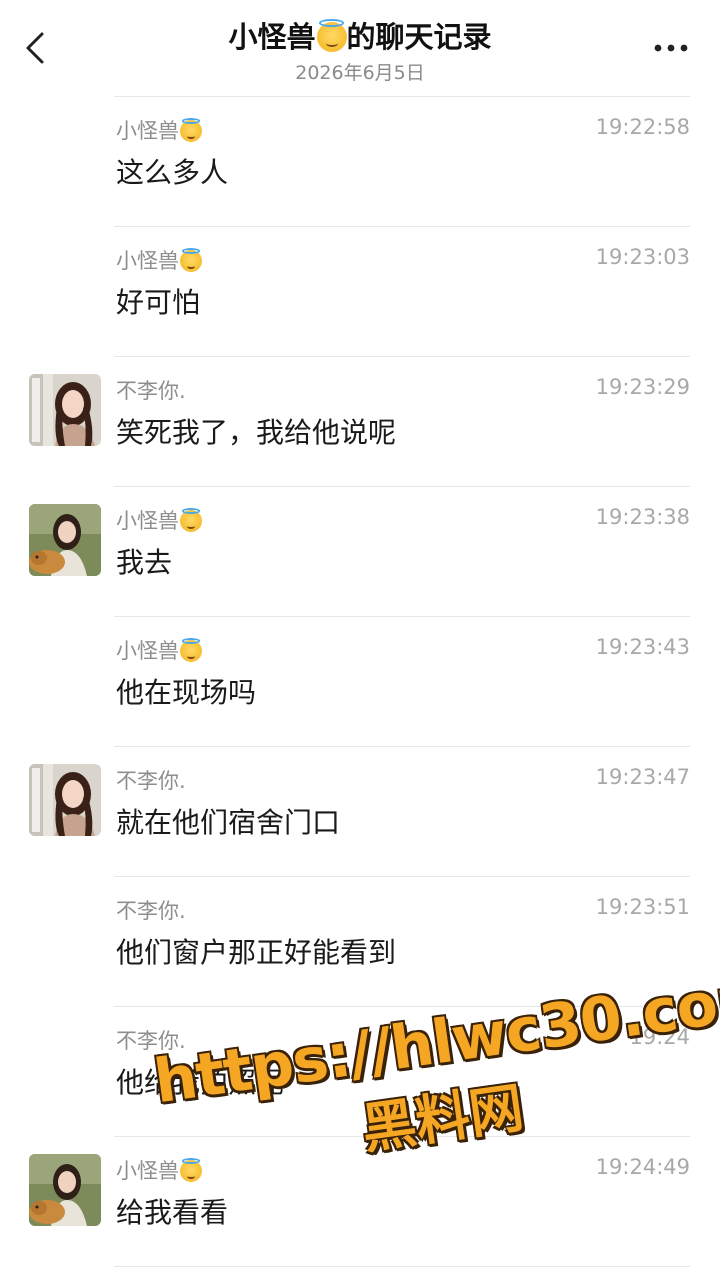 Image resolution: width=720 pixels, height=1275 pixels. Describe the element at coordinates (360, 73) in the screenshot. I see `page-date: 2026年6月5日` at that location.